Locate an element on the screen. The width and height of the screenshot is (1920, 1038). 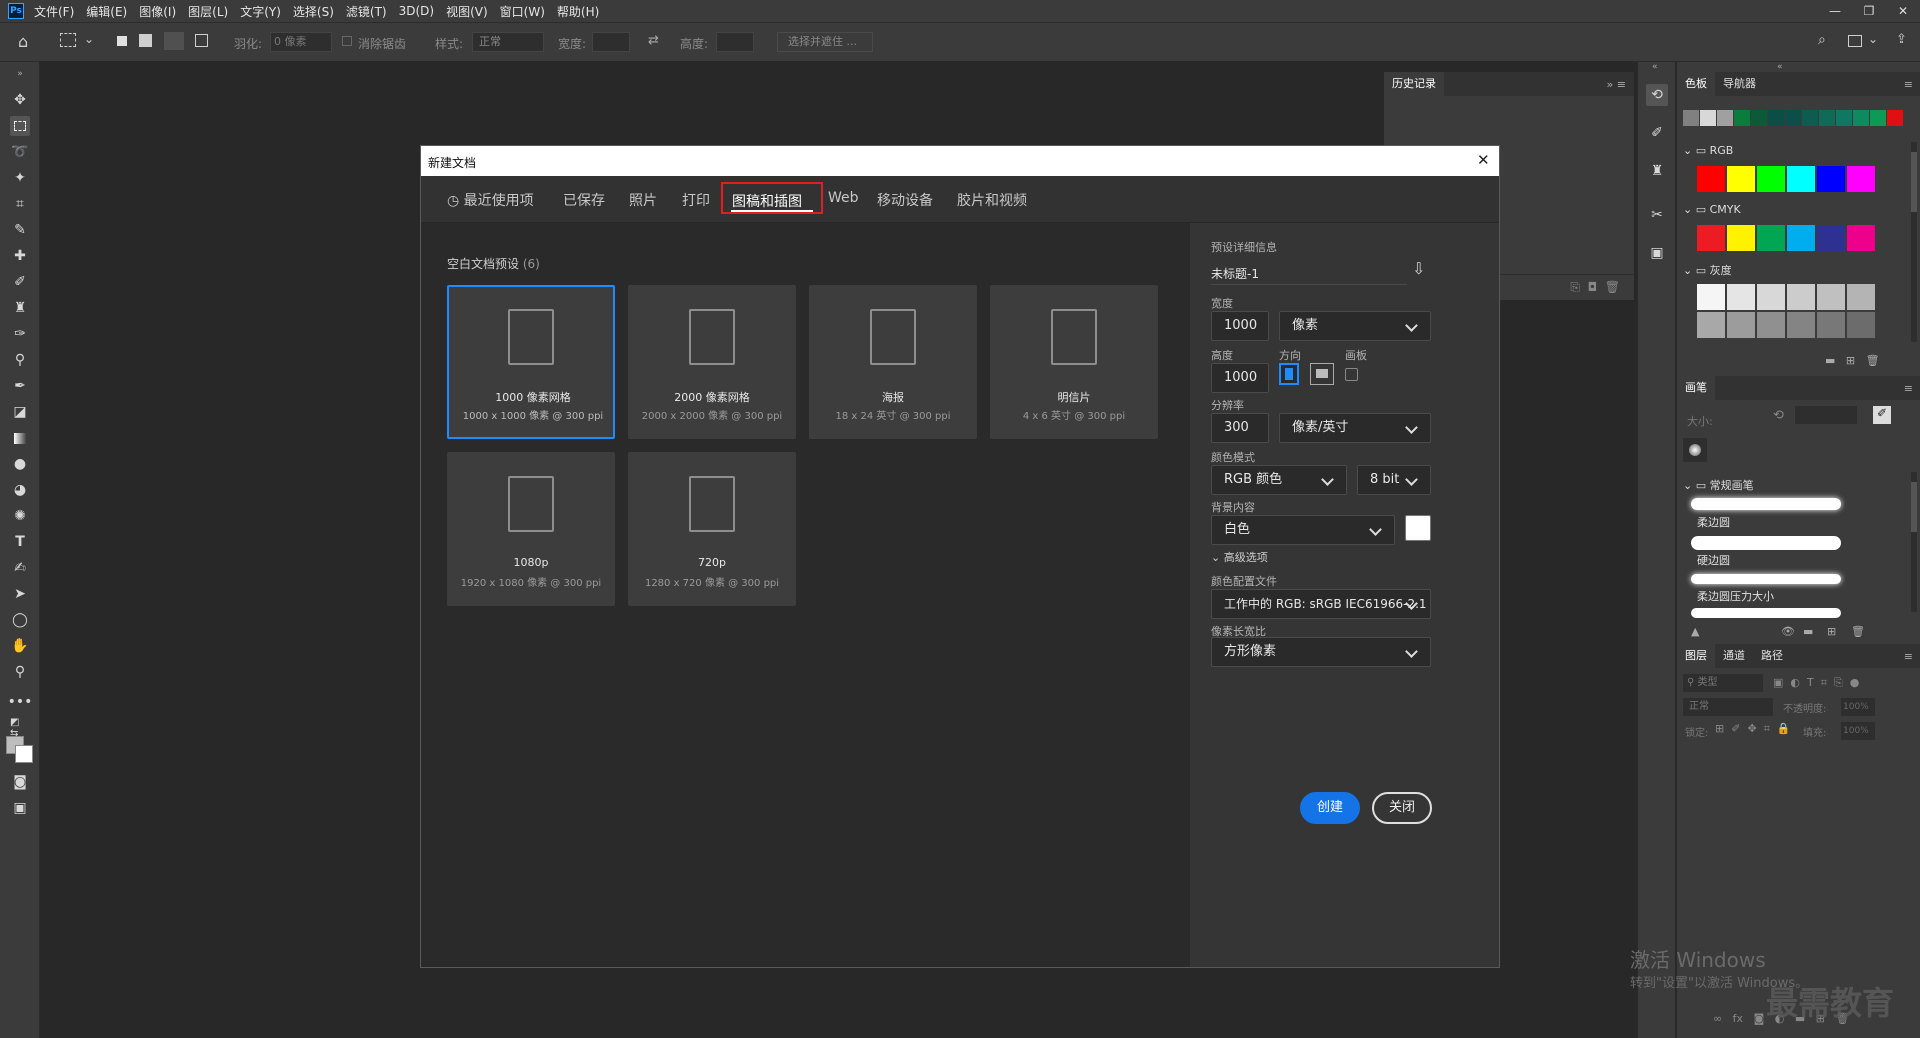
filter-toggle-icon: ● is located at coordinates (1855, 682).